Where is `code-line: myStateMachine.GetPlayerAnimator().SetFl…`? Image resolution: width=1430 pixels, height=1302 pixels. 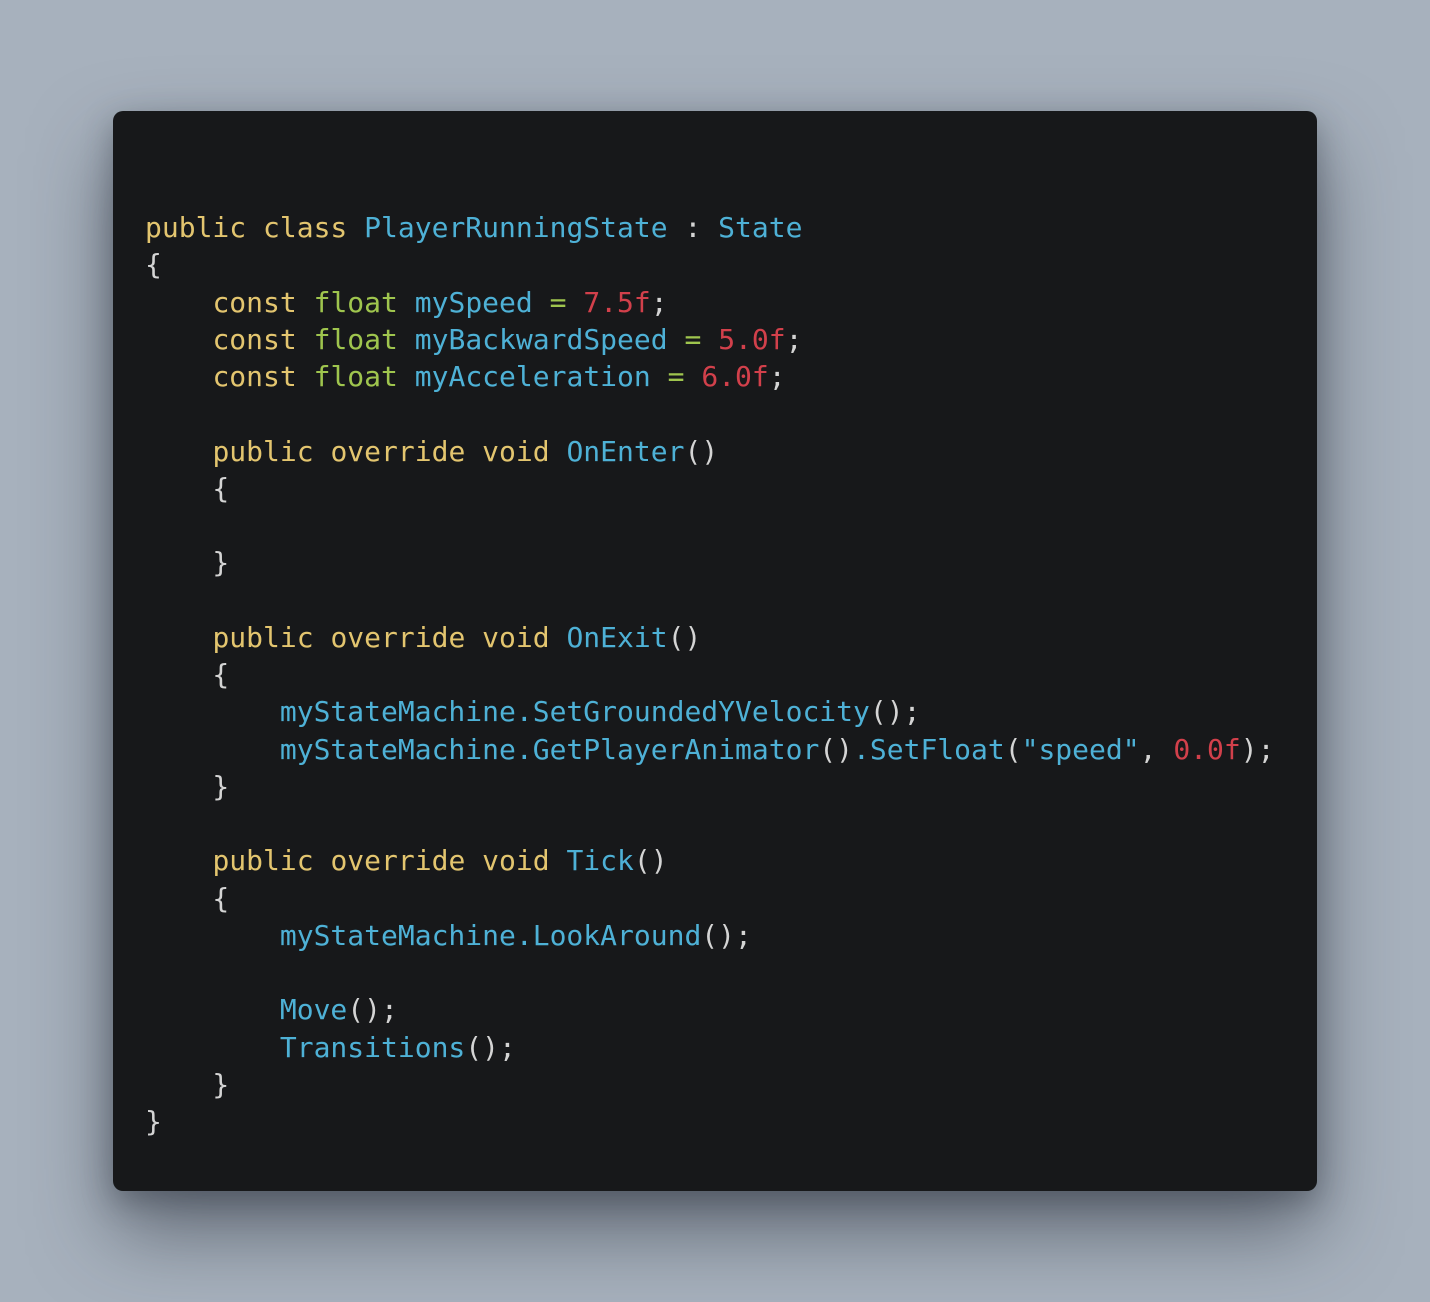 code-line: myStateMachine.GetPlayerAnimator().SetFl… is located at coordinates (710, 749).